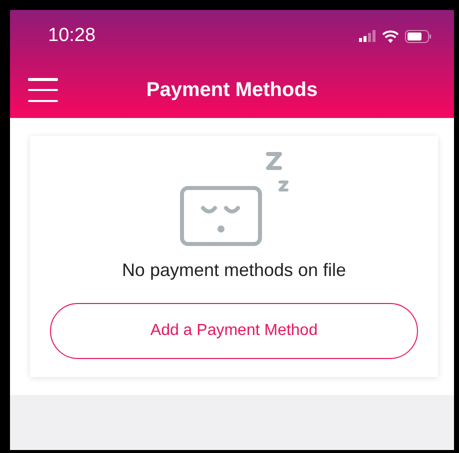 The height and width of the screenshot is (453, 459). I want to click on menu-button, so click(43, 90).